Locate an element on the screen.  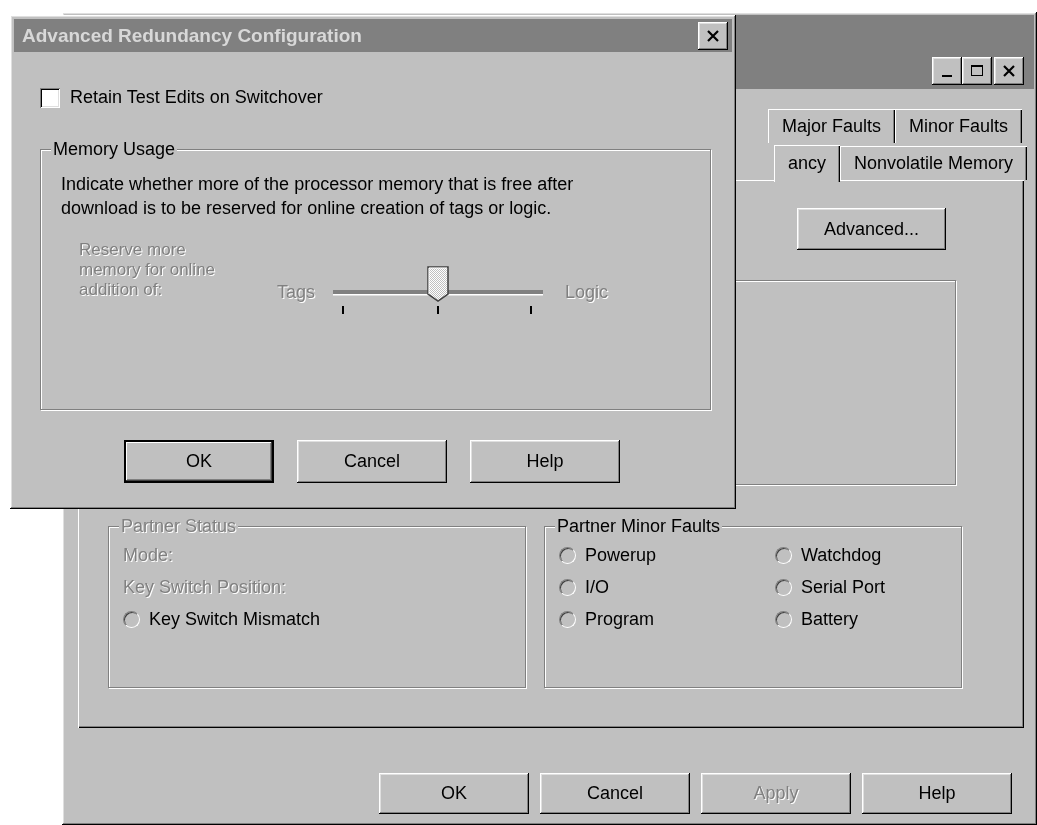
minimize-button is located at coordinates (947, 71).